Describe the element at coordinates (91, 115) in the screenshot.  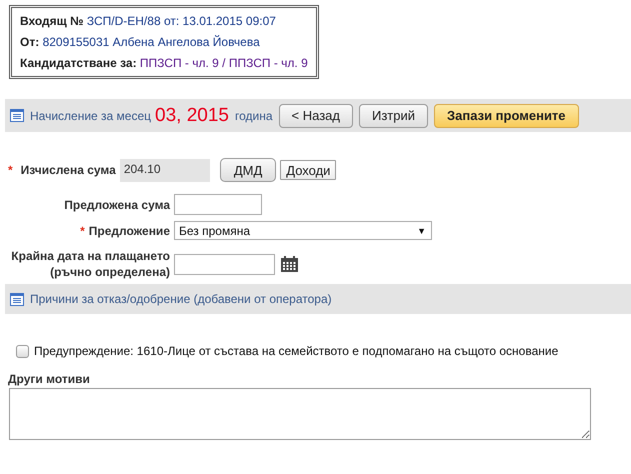
I see `month-label: Начисление за месец` at that location.